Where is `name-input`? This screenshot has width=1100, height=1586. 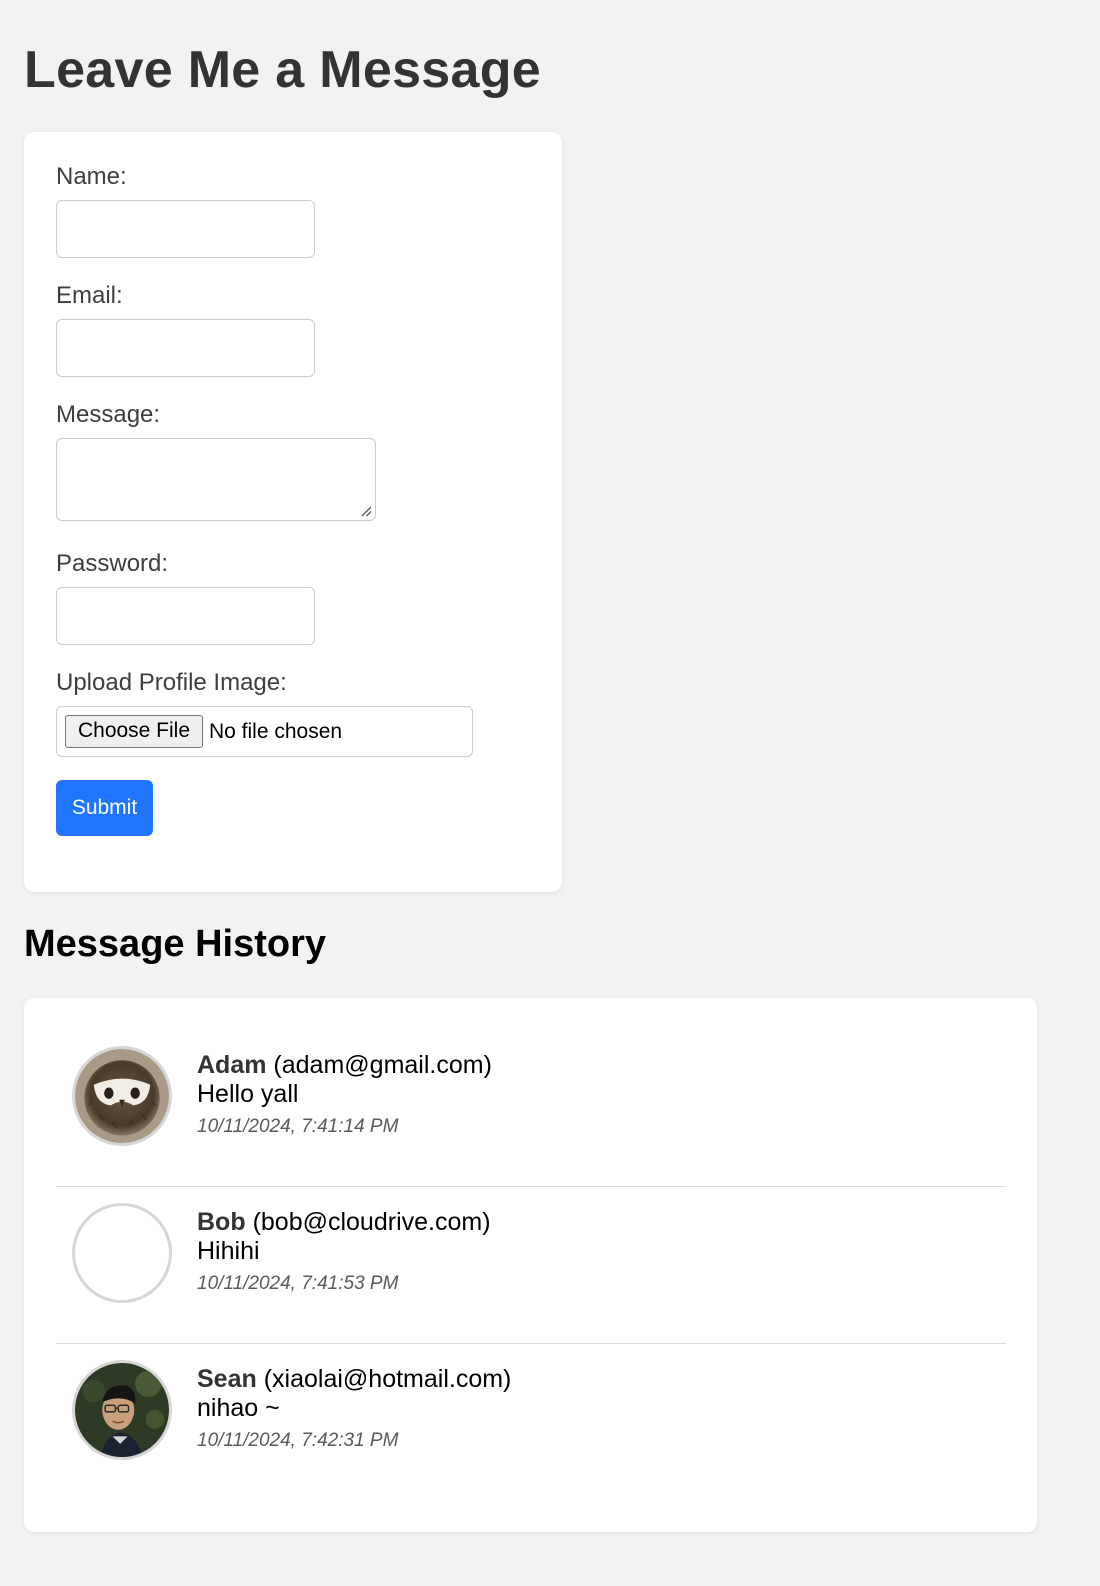 name-input is located at coordinates (185, 229).